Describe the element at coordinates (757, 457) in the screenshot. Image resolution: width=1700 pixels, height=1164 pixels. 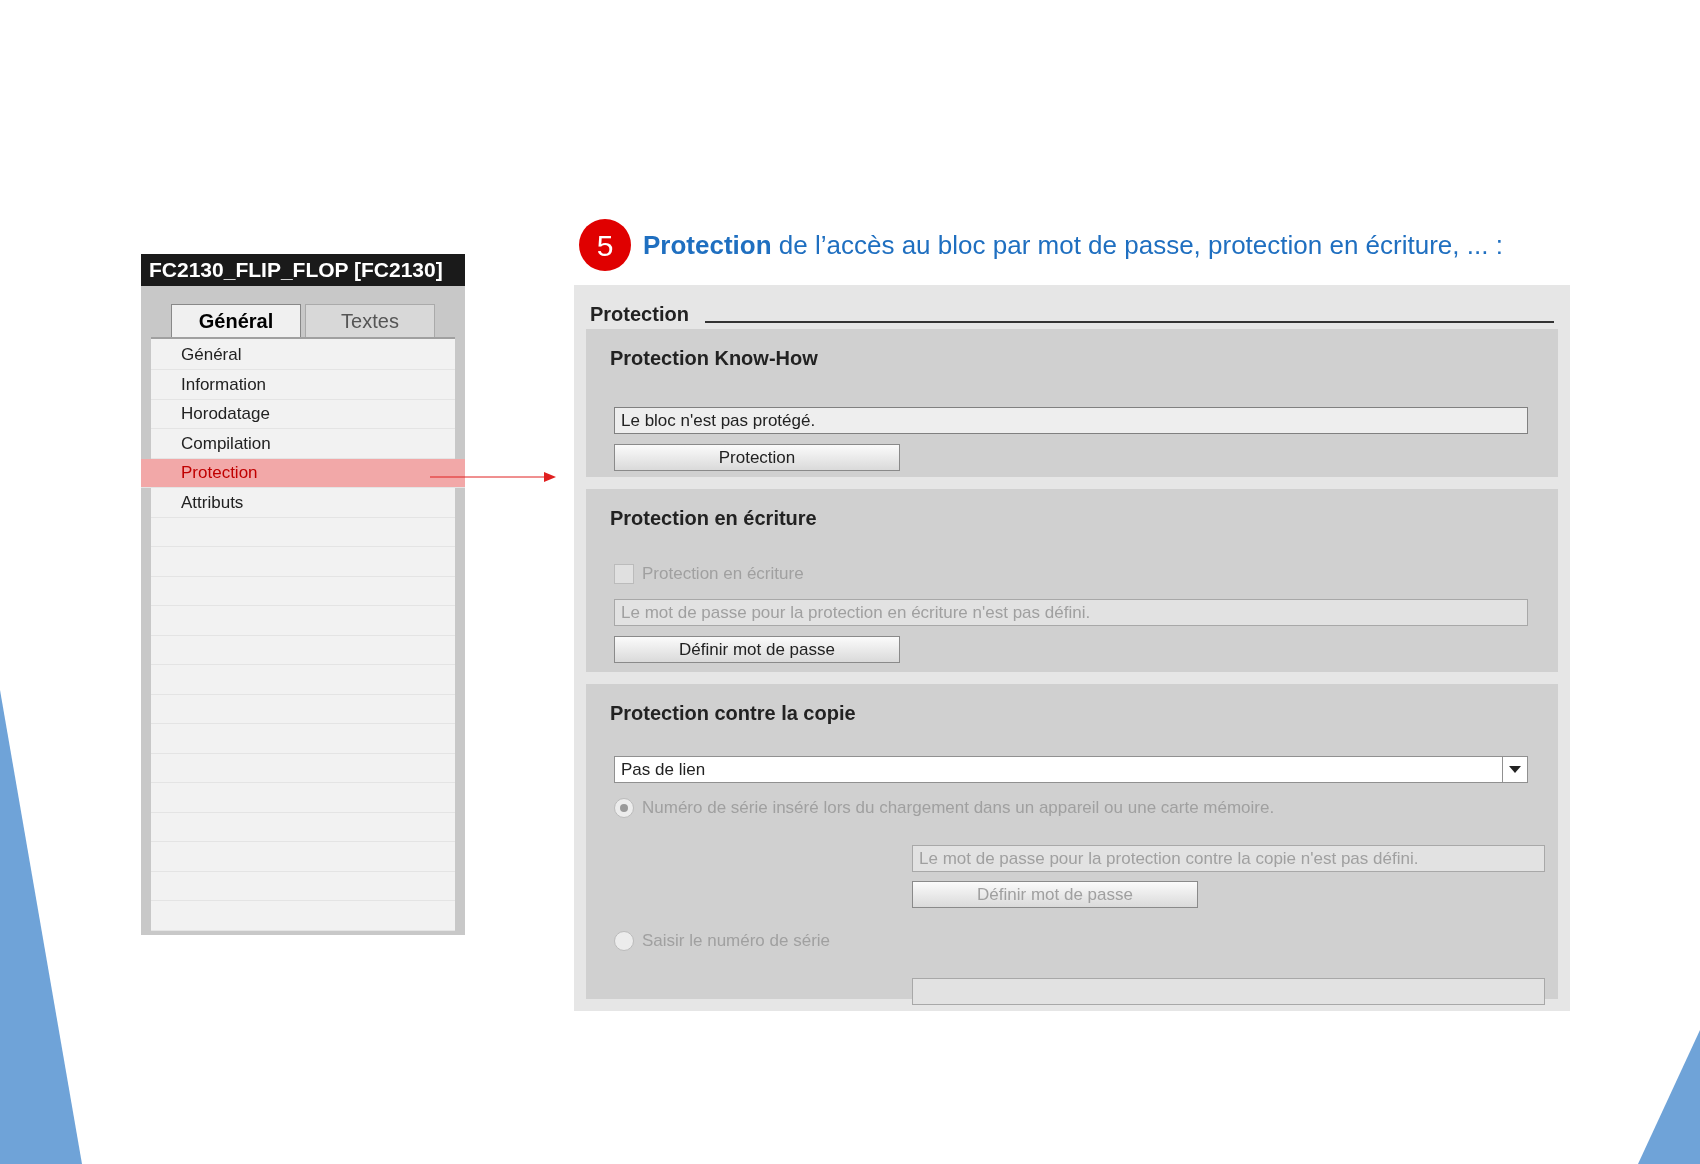
I see `button: Protection` at that location.